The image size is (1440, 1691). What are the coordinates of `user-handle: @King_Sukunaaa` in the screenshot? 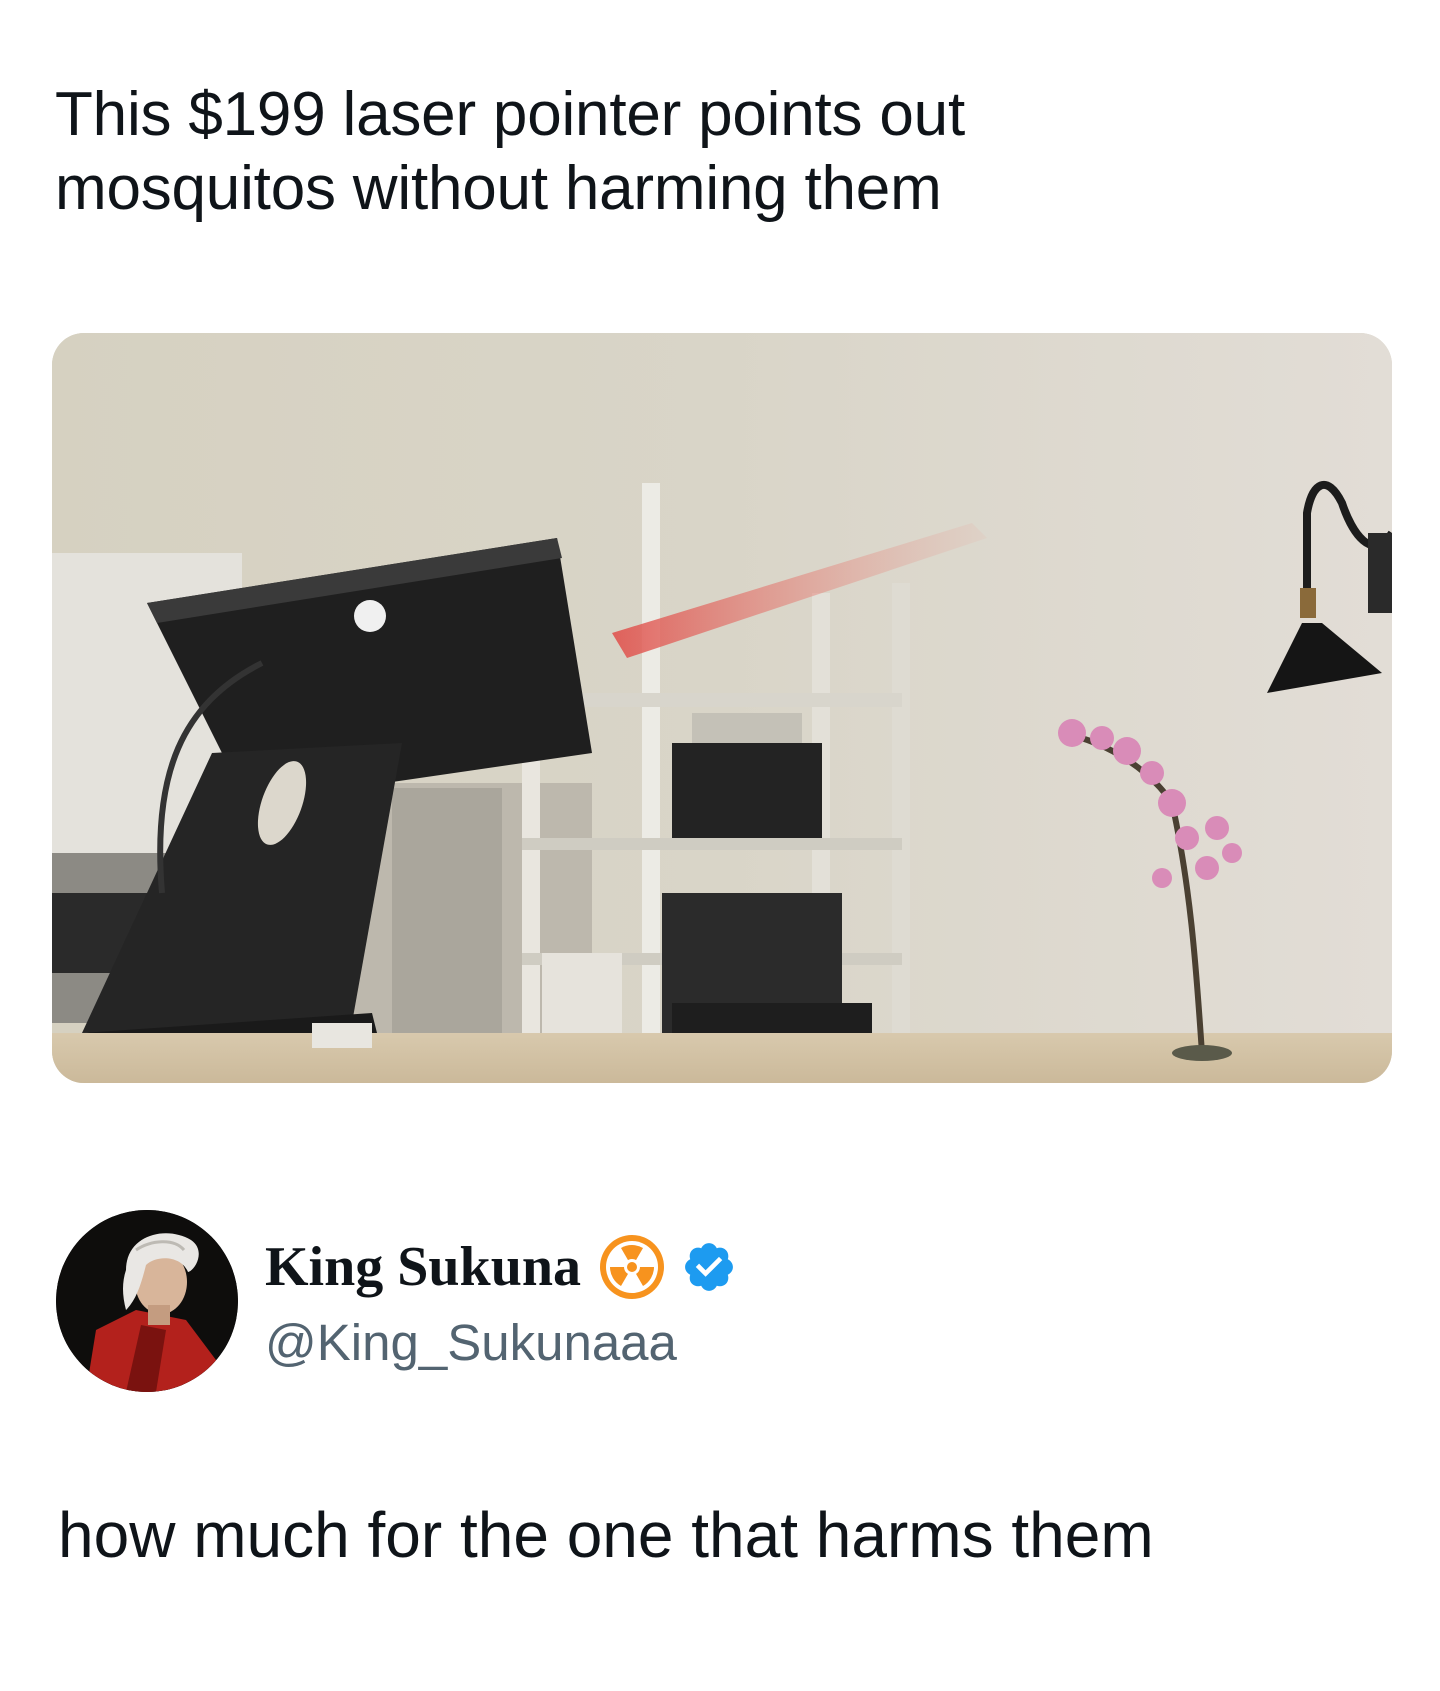 It's located at (471, 1343).